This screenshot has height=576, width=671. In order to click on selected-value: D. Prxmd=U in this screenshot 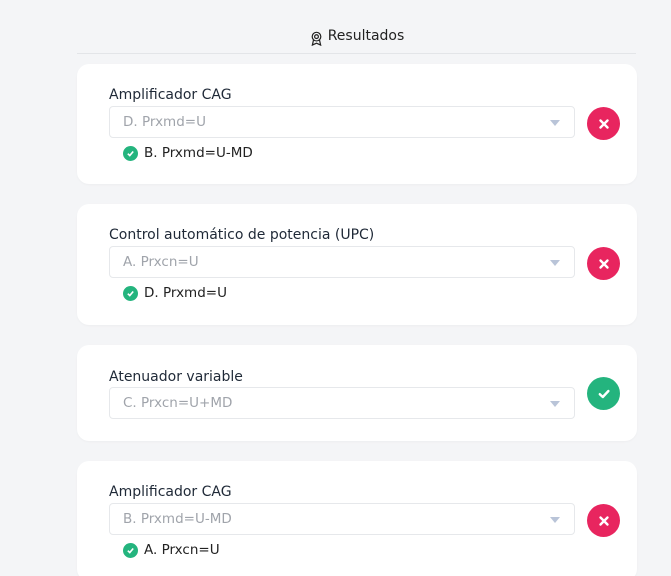, I will do `click(164, 122)`.